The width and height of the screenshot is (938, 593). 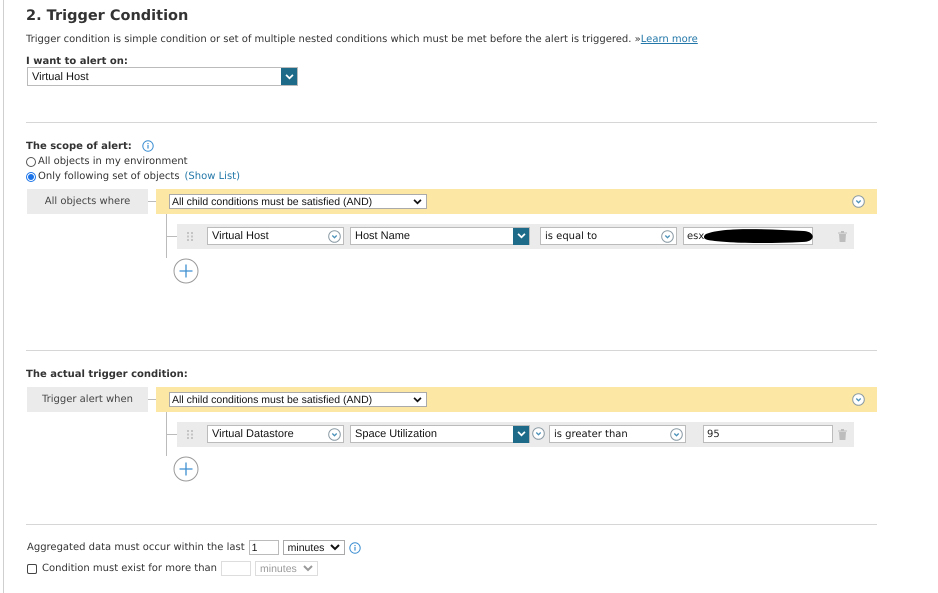 What do you see at coordinates (669, 39) in the screenshot?
I see `learn-more-link: Learn more` at bounding box center [669, 39].